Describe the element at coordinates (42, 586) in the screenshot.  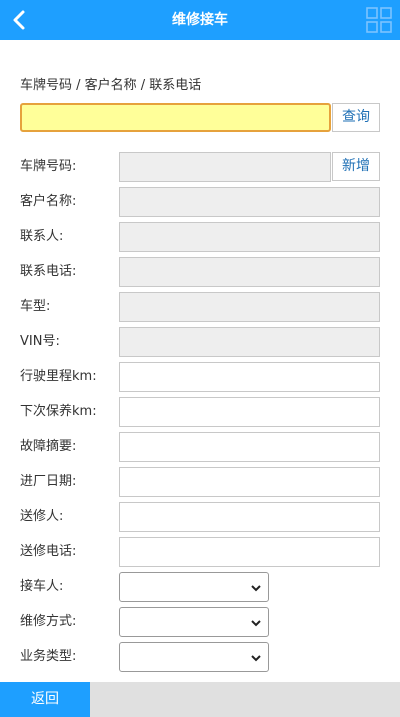
I see `receiver-label: 接车人:` at that location.